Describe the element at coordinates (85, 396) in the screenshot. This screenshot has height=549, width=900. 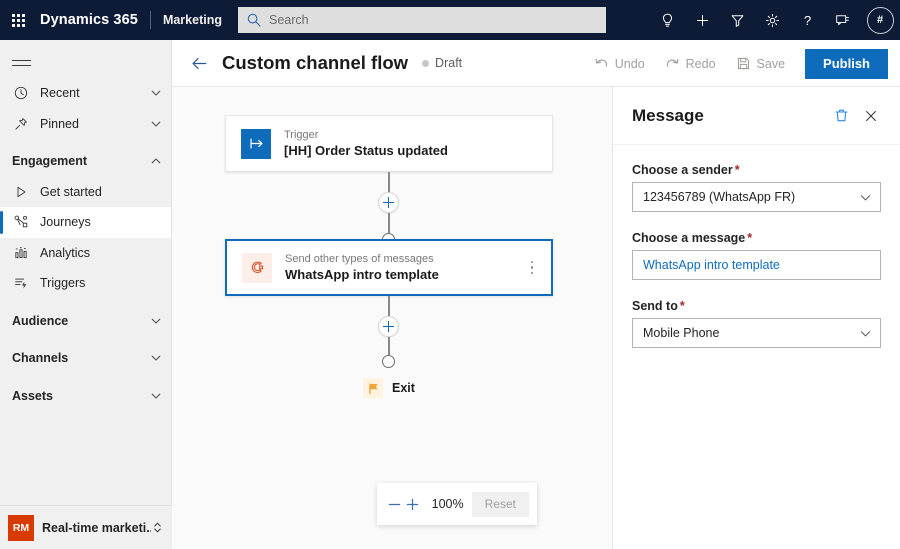
I see `sidebar-group-assets: Assets` at that location.